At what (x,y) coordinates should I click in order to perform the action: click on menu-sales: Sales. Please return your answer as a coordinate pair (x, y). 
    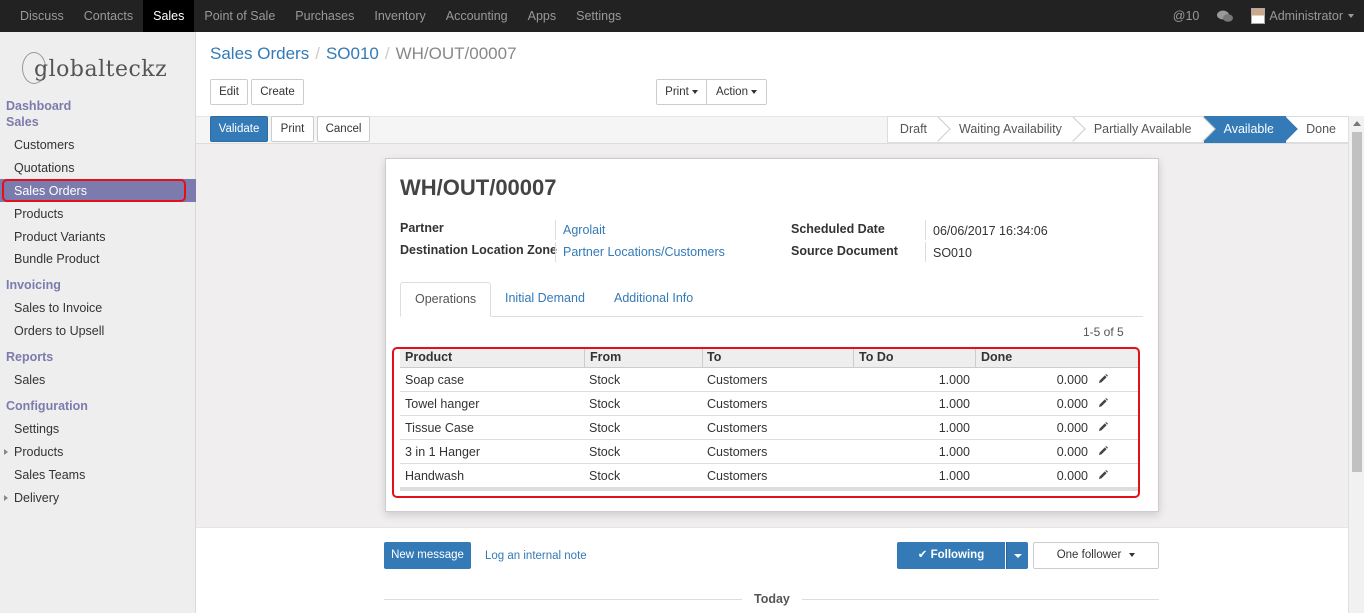
    Looking at the image, I should click on (169, 16).